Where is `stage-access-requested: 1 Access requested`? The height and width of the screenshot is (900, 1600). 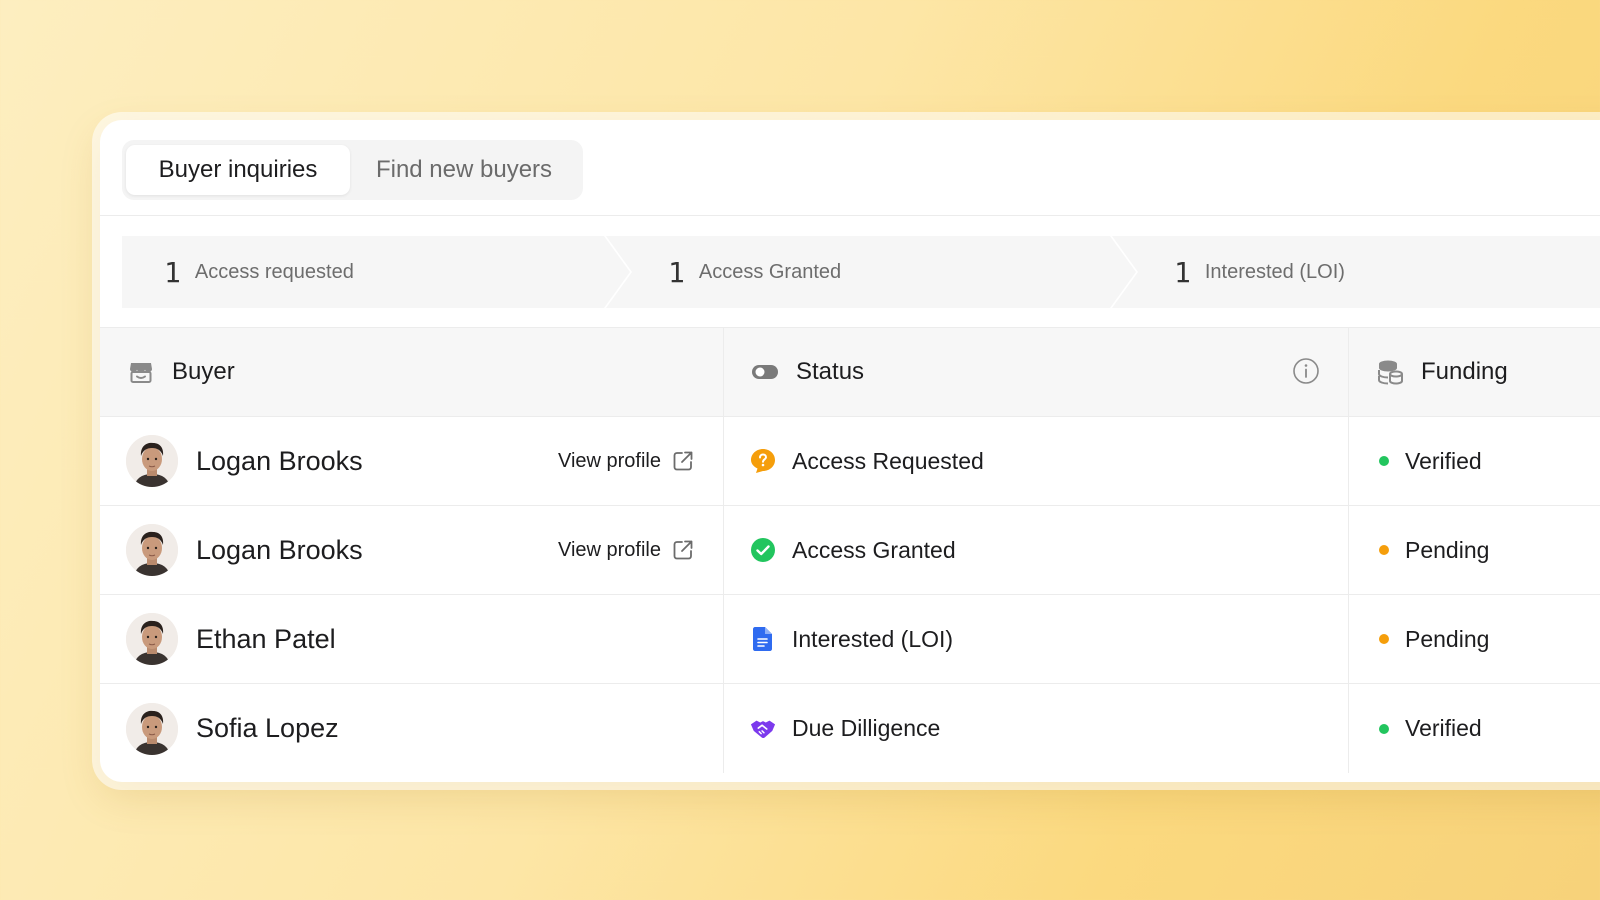
stage-access-requested: 1 Access requested is located at coordinates (376, 272).